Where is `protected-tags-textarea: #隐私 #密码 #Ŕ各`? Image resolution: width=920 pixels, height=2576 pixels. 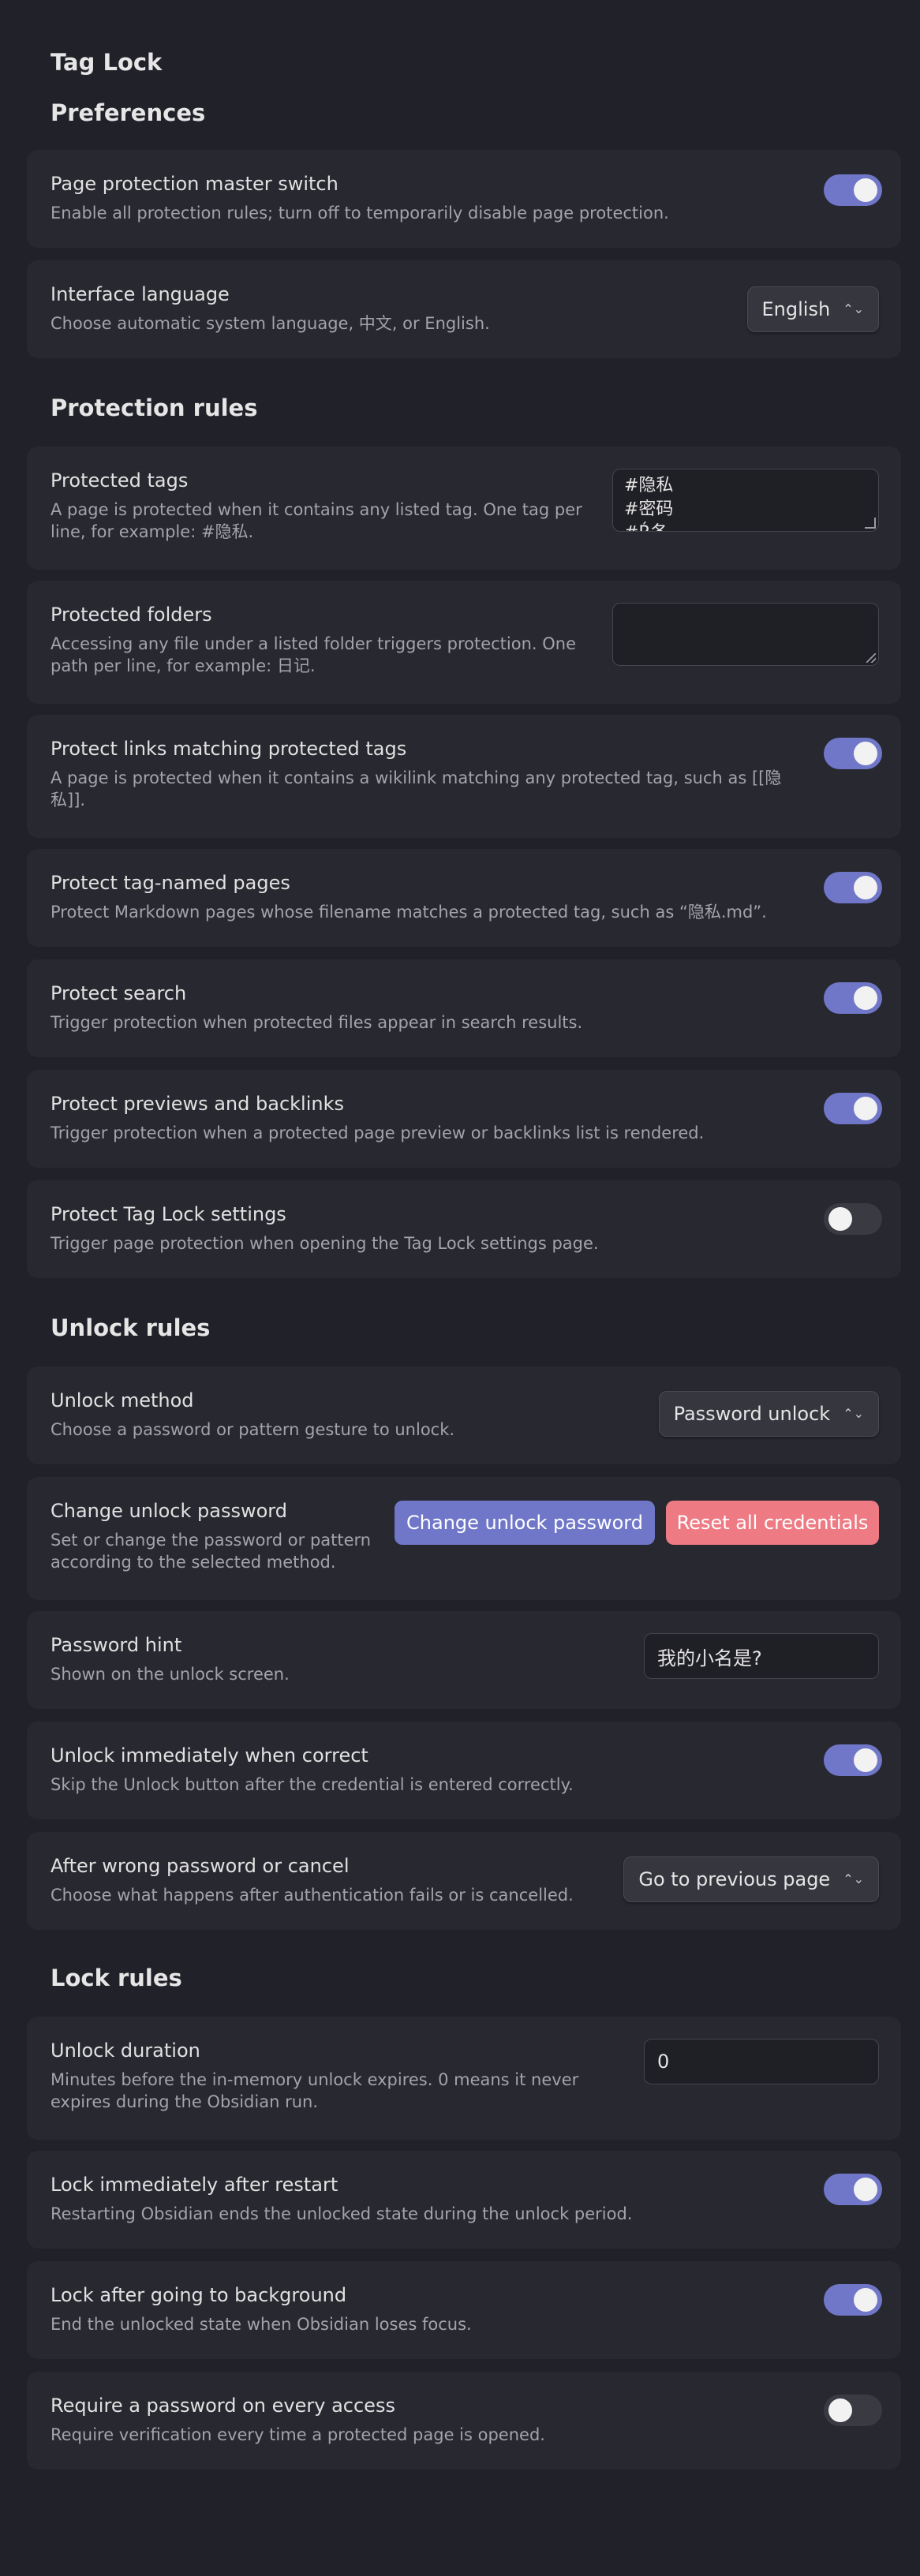
protected-tags-textarea: #隐私 #密码 #Ŕ各 is located at coordinates (745, 500).